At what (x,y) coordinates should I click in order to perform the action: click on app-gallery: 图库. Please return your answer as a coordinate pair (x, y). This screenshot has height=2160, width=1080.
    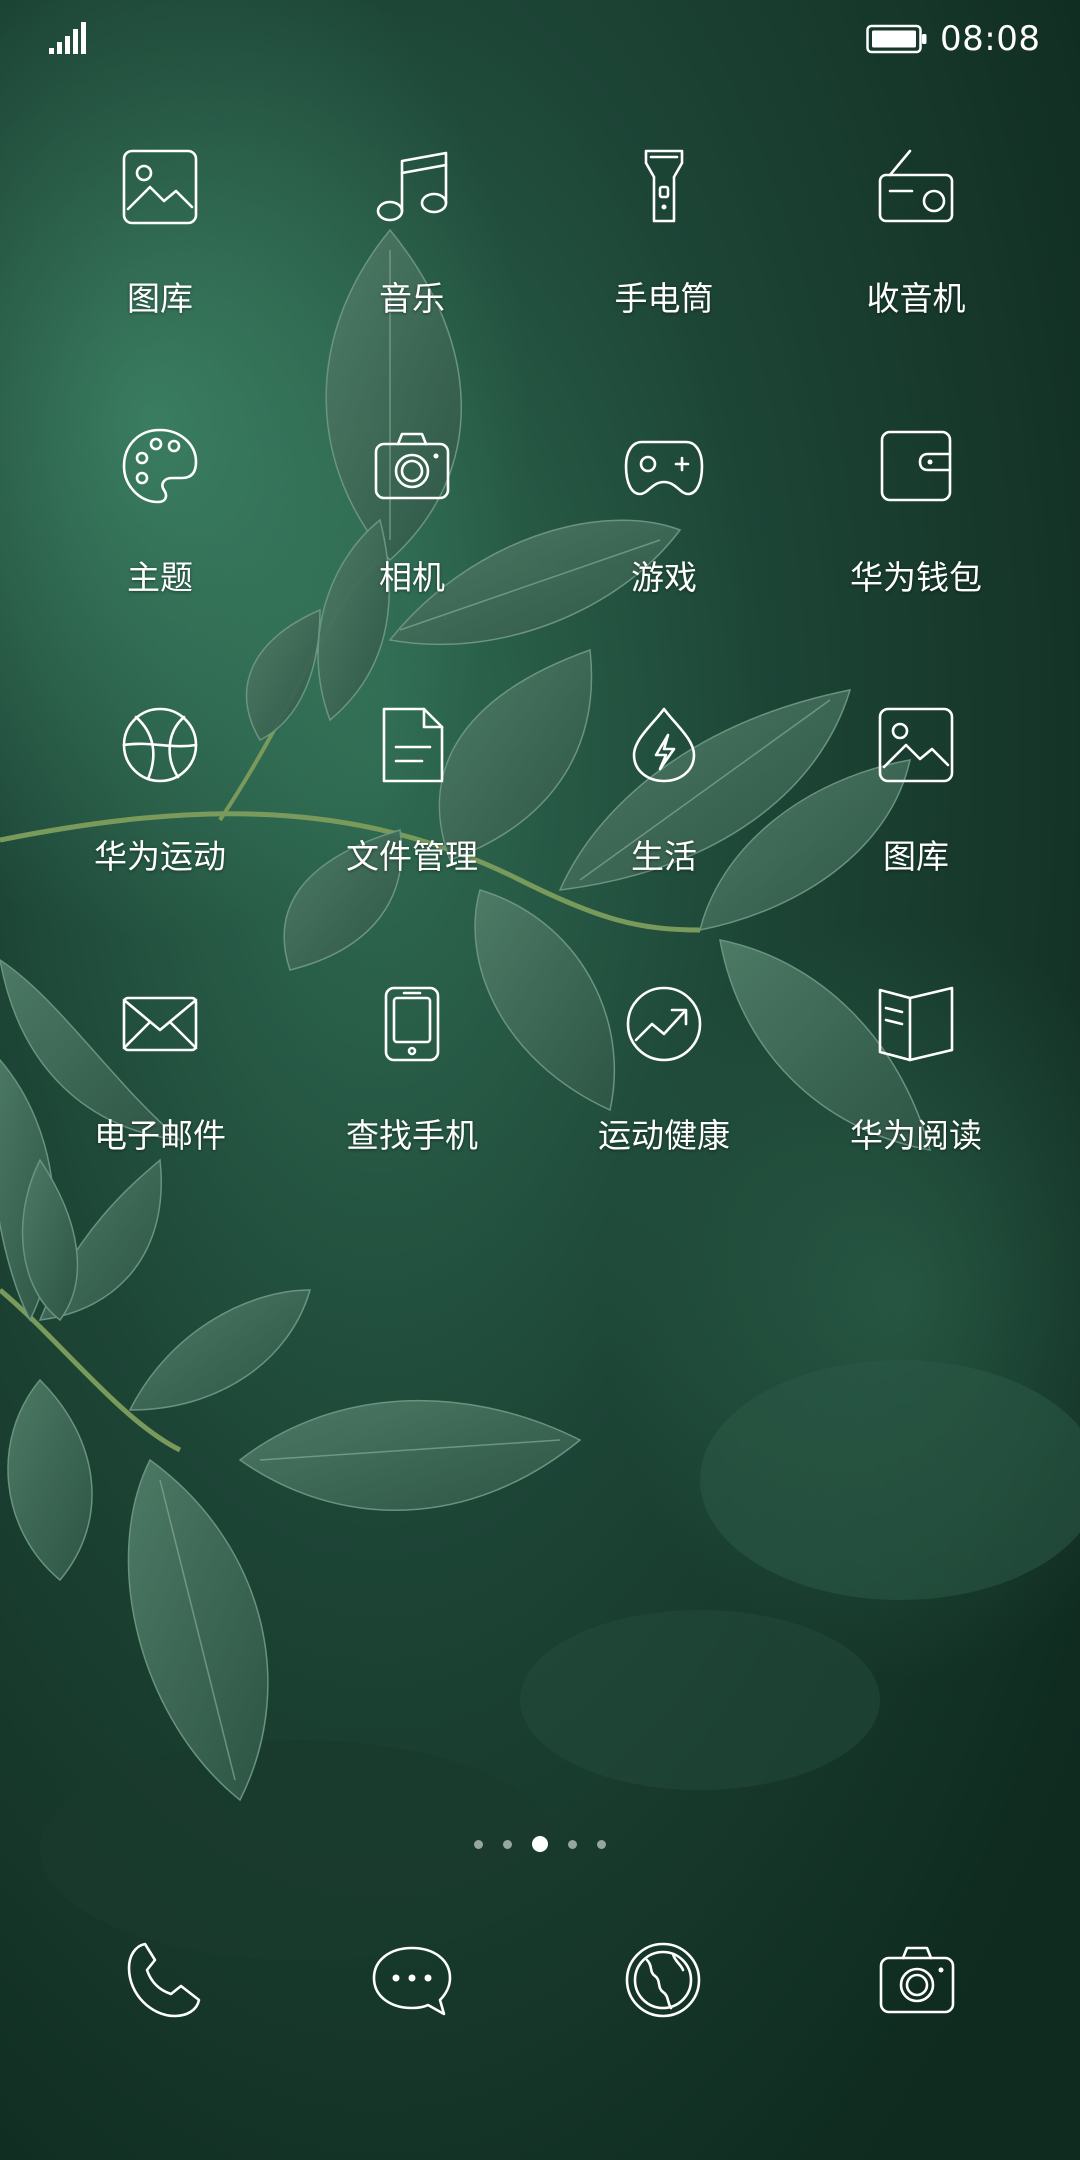
    Looking at the image, I should click on (160, 247).